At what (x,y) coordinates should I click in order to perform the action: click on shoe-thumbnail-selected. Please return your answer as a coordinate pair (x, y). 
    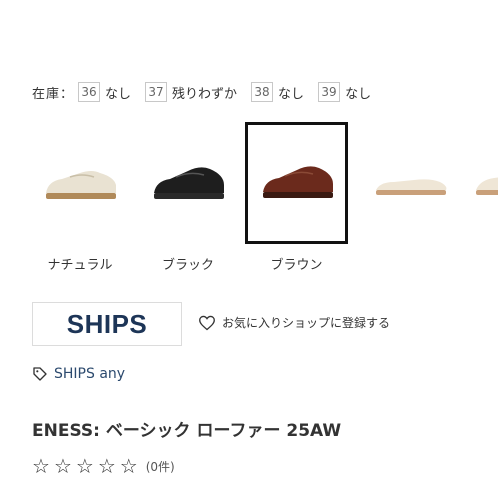
    Looking at the image, I should click on (296, 183).